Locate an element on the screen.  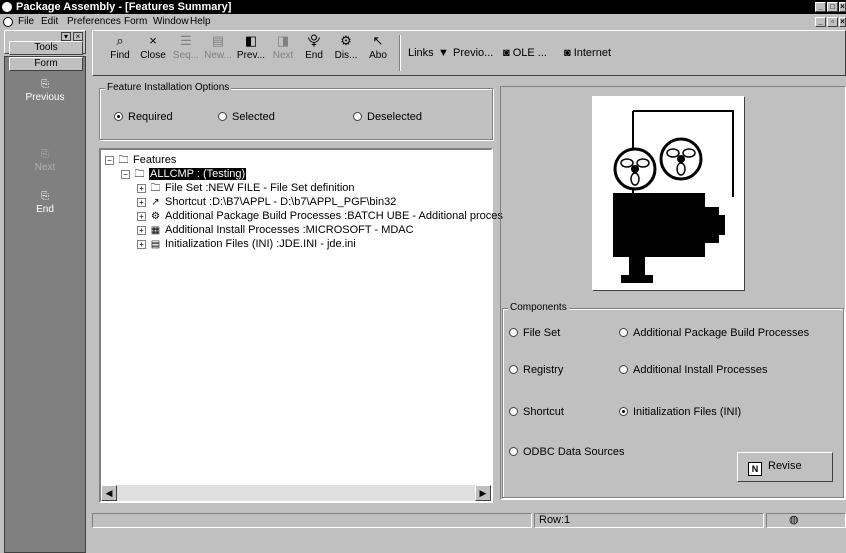
file-set-radio: File Set is located at coordinates (534, 333).